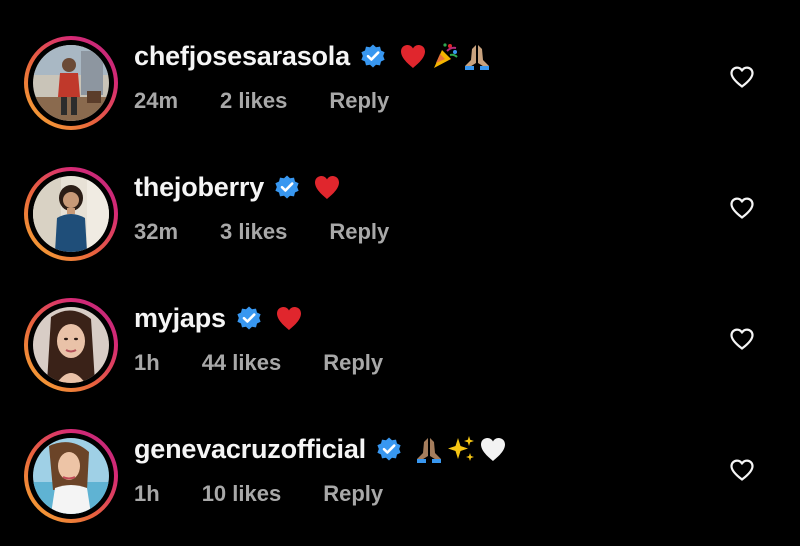  Describe the element at coordinates (253, 232) in the screenshot. I see `comment-likes-count: 3 likes` at that location.